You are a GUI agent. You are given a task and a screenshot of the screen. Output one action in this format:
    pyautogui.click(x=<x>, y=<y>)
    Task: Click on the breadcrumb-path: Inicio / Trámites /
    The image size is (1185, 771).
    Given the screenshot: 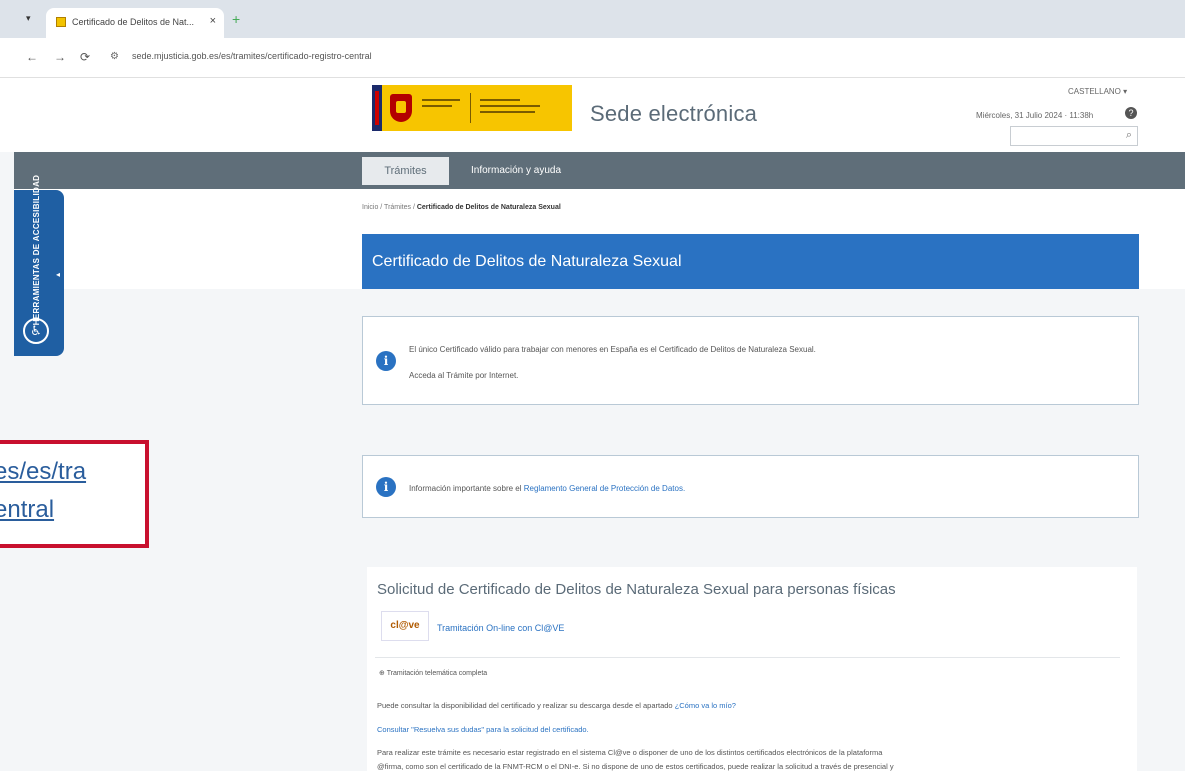 What is the action you would take?
    pyautogui.click(x=389, y=207)
    